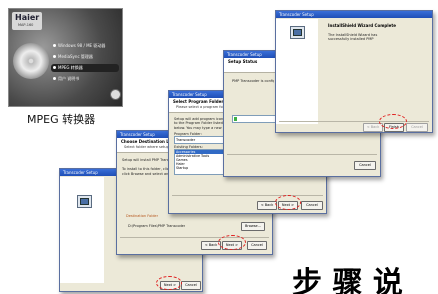 The image size is (438, 294). Describe the element at coordinates (354, 14) in the screenshot. I see `window-titlebar: Transcoder Setup` at that location.